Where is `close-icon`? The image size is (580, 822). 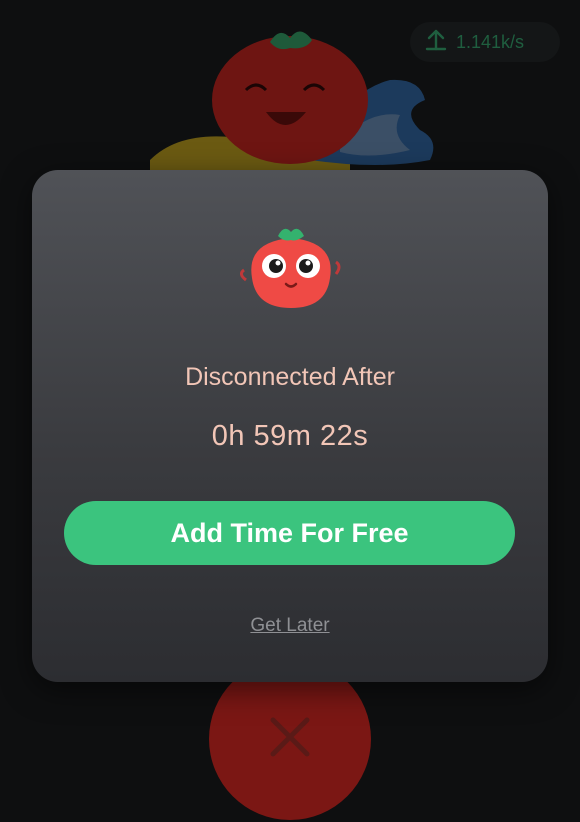
close-icon is located at coordinates (290, 739).